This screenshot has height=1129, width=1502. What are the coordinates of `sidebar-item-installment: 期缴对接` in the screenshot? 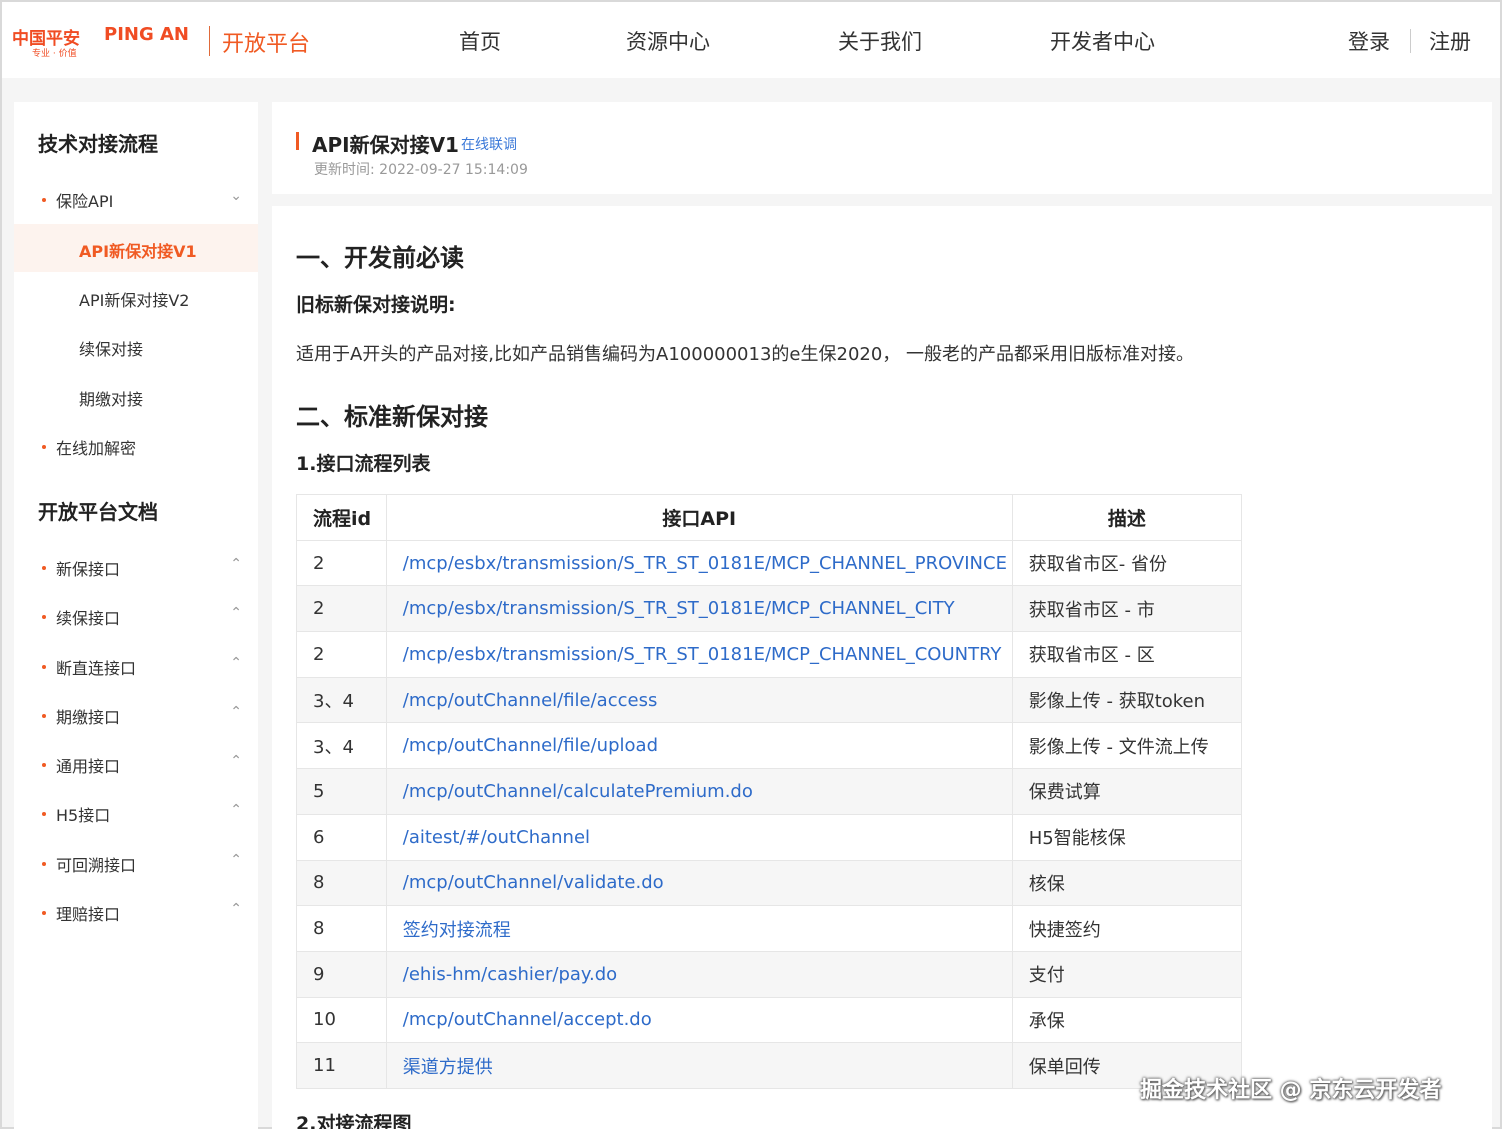 It's located at (111, 398).